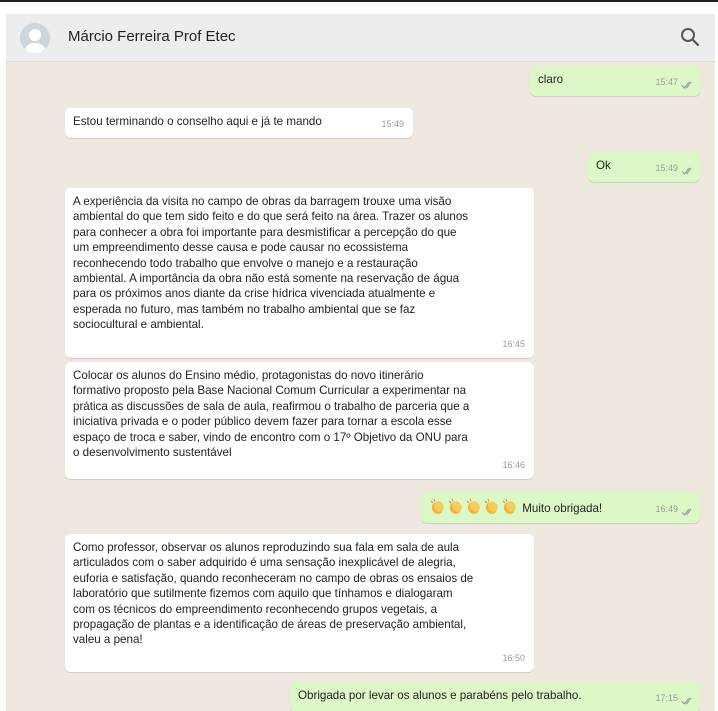  Describe the element at coordinates (513, 657) in the screenshot. I see `message-time: 16:50` at that location.